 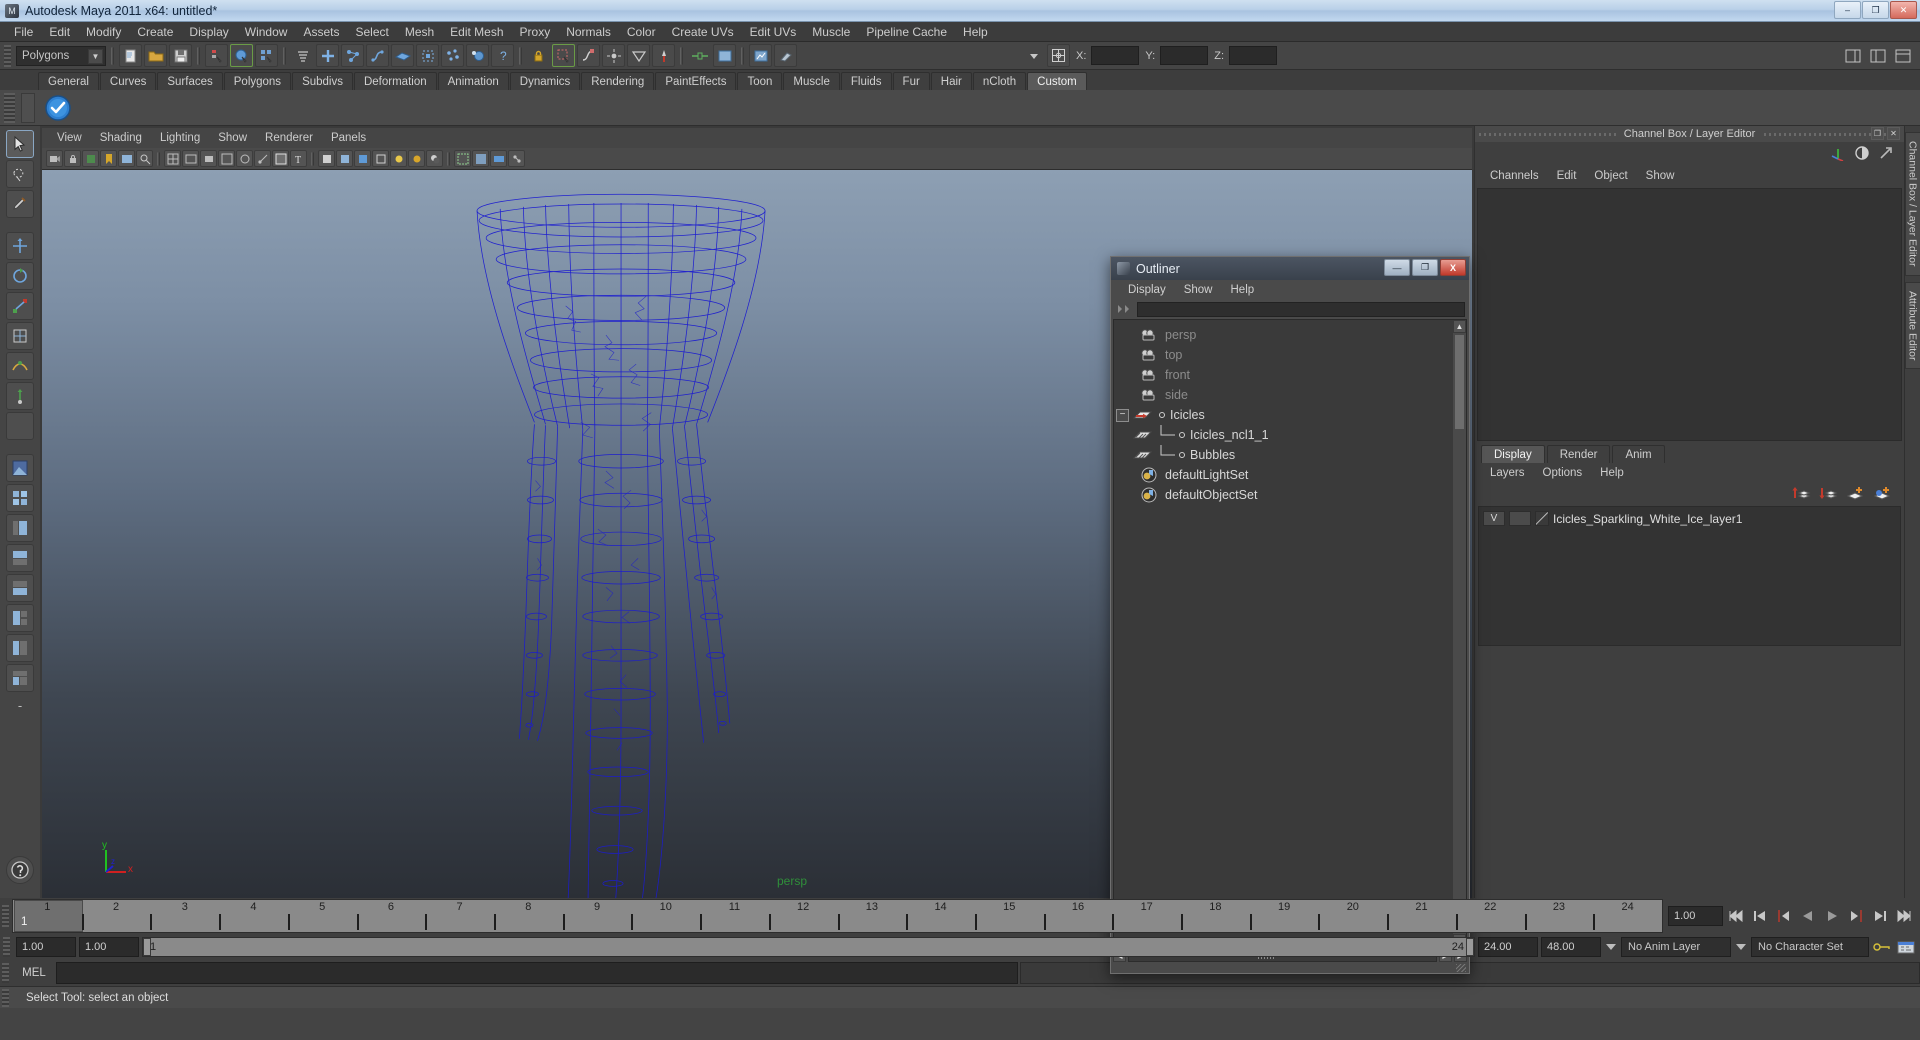 I want to click on play-backwards-button, so click(x=1808, y=916).